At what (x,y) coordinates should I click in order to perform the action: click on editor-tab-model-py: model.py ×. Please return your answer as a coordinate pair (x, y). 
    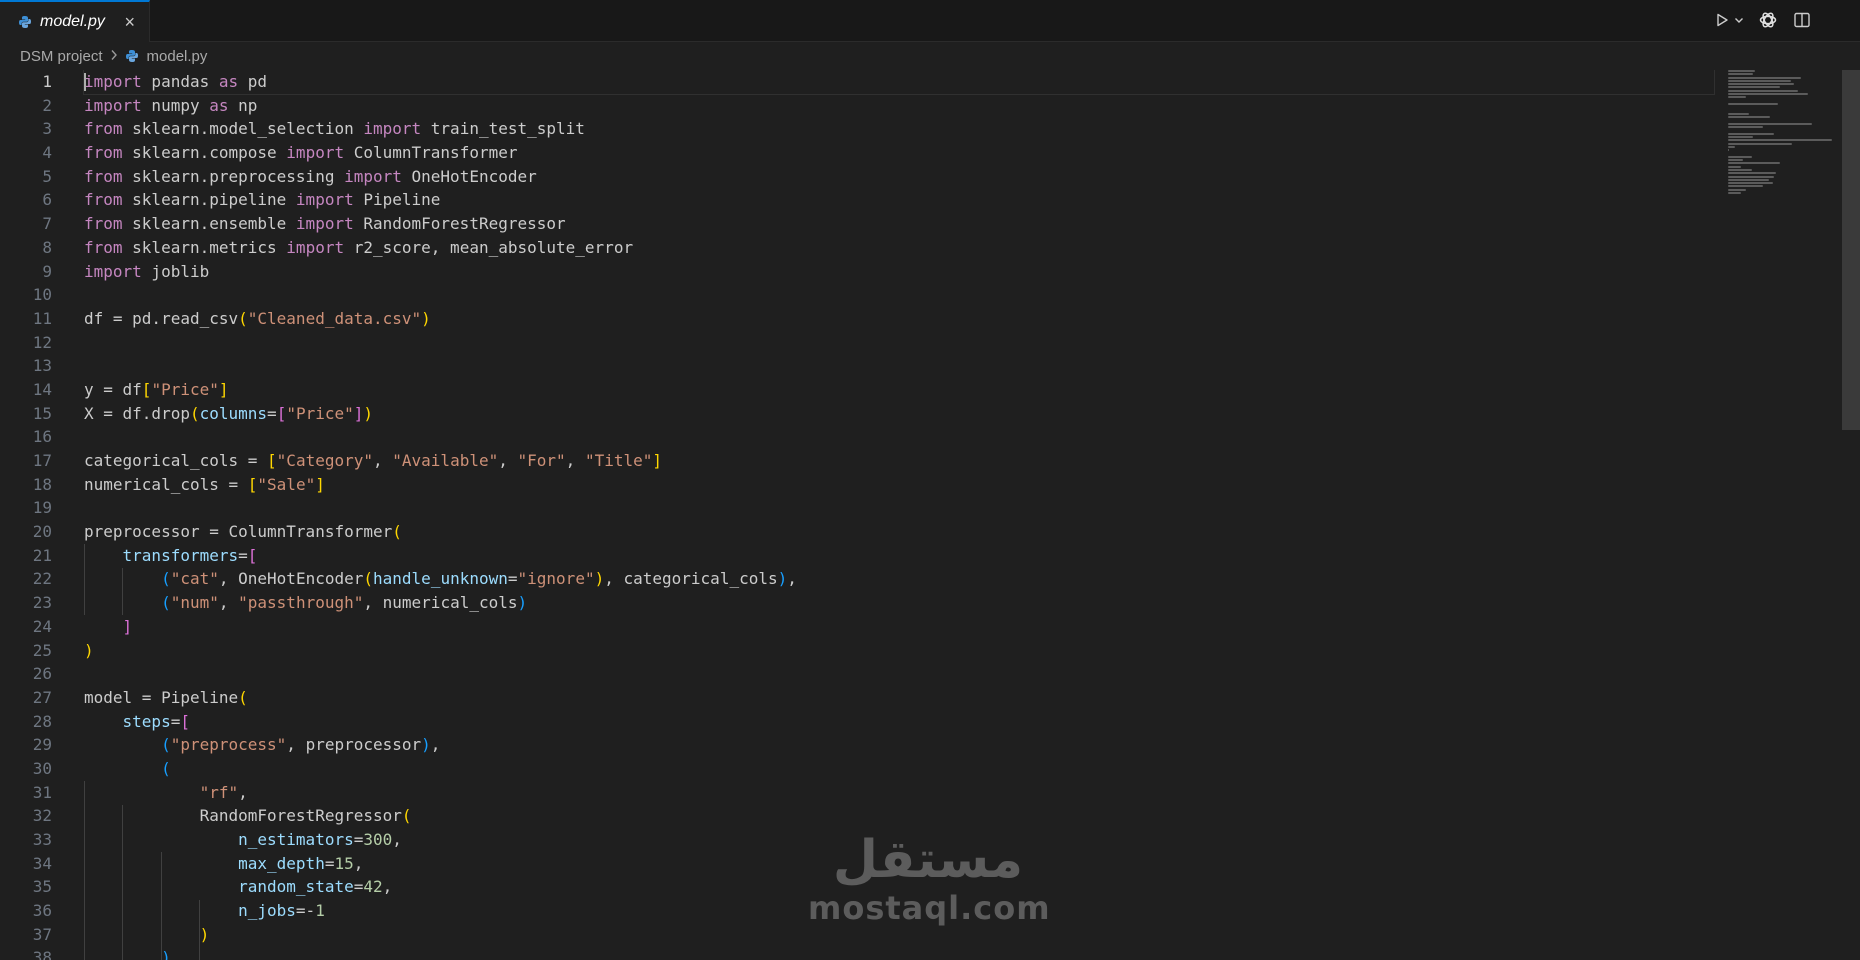
    Looking at the image, I should click on (75, 21).